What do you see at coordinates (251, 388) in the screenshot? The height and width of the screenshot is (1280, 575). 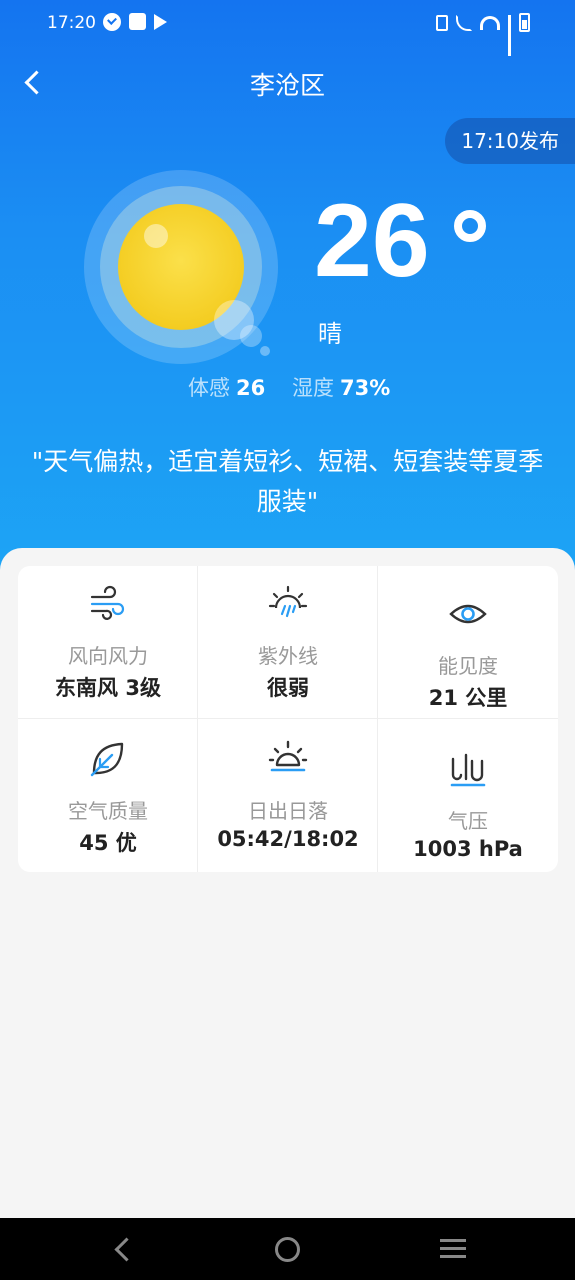 I see `feels-like-value: 26` at bounding box center [251, 388].